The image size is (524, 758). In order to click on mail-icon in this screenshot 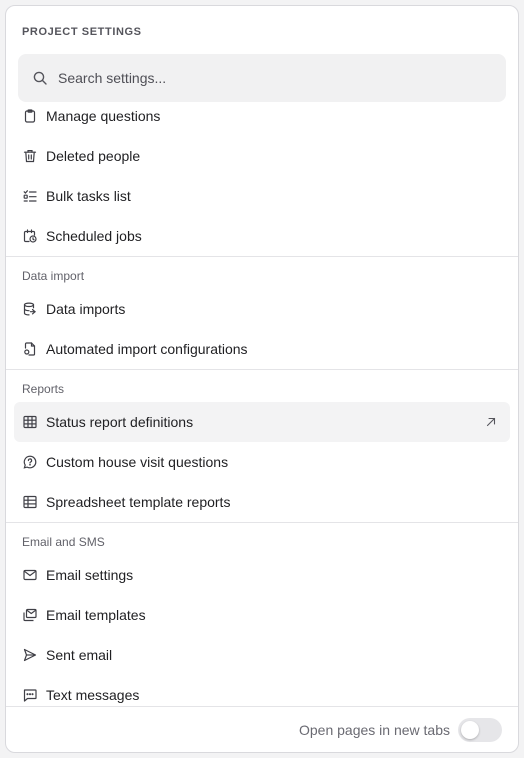, I will do `click(30, 575)`.